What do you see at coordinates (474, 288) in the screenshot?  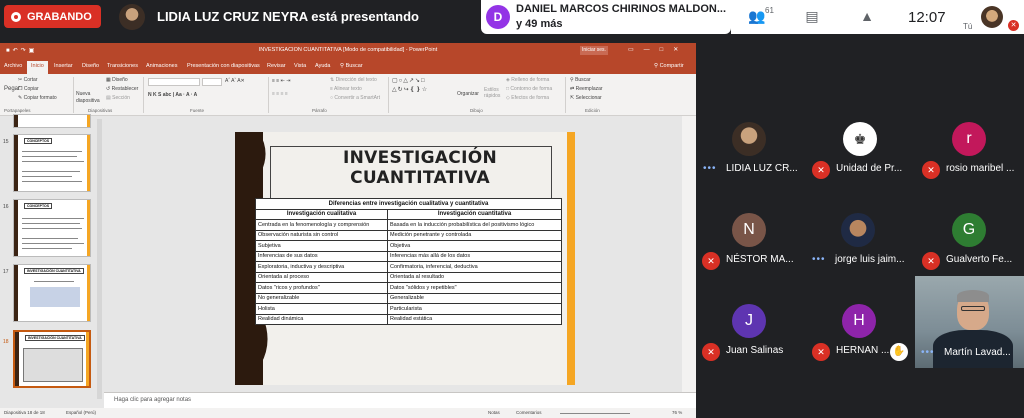 I see `table-cell: Datos "sólidos y repetibles"` at bounding box center [474, 288].